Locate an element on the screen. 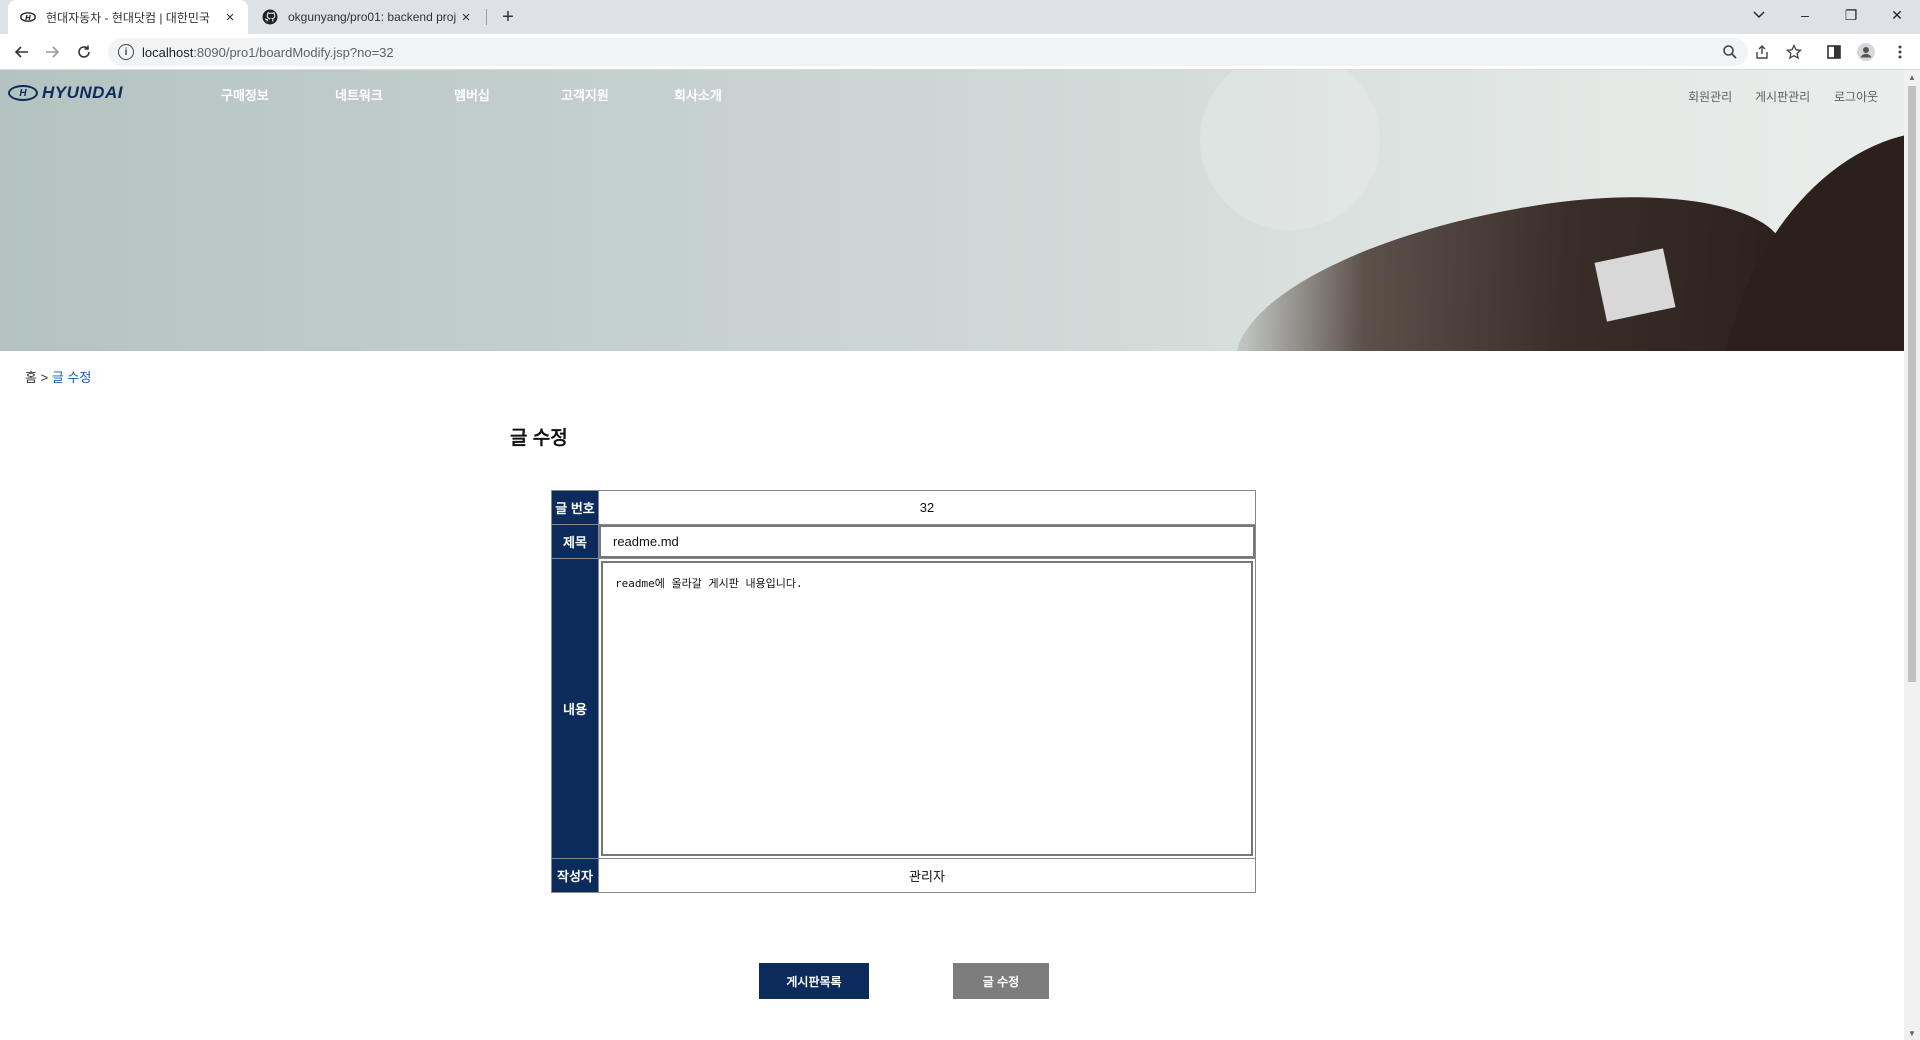 Image resolution: width=1920 pixels, height=1040 pixels. row-author: 작성자 관리자 is located at coordinates (903, 875).